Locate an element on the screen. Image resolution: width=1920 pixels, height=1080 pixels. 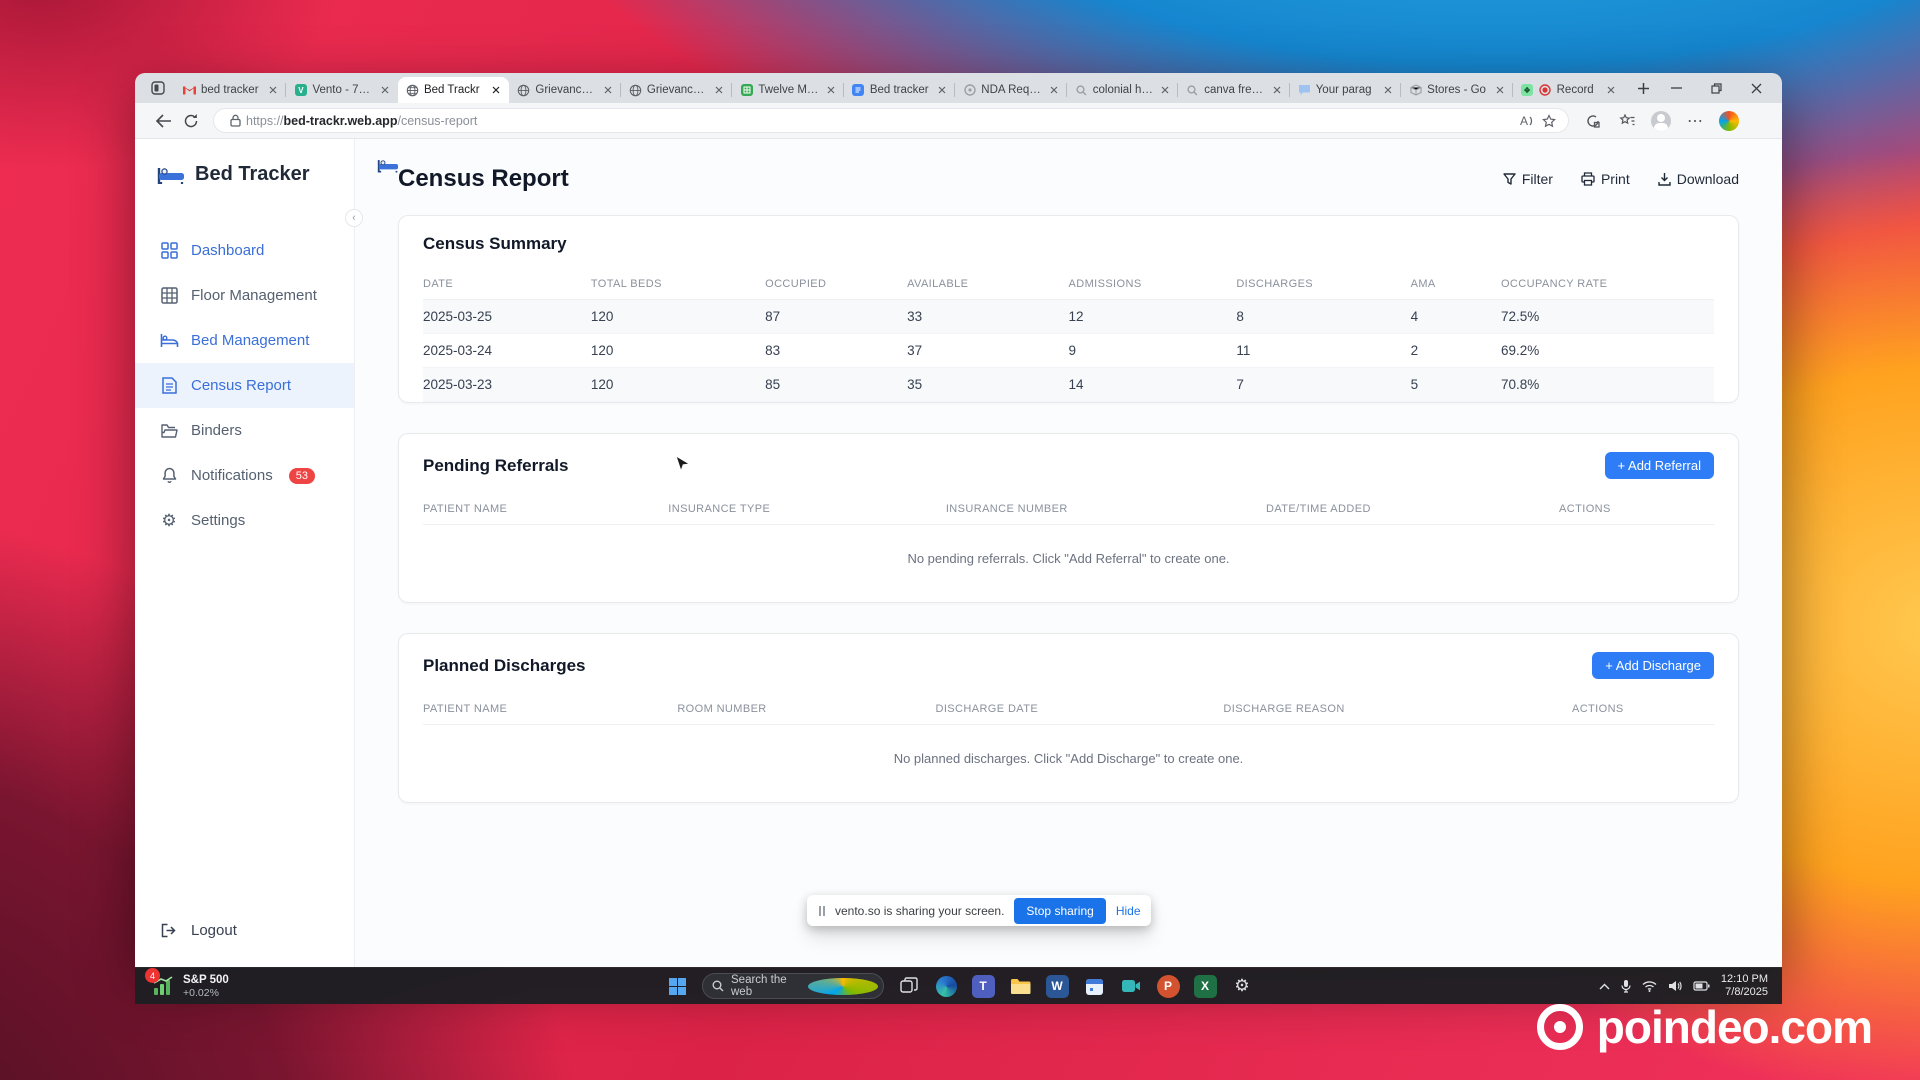
back-icon is located at coordinates (163, 121).